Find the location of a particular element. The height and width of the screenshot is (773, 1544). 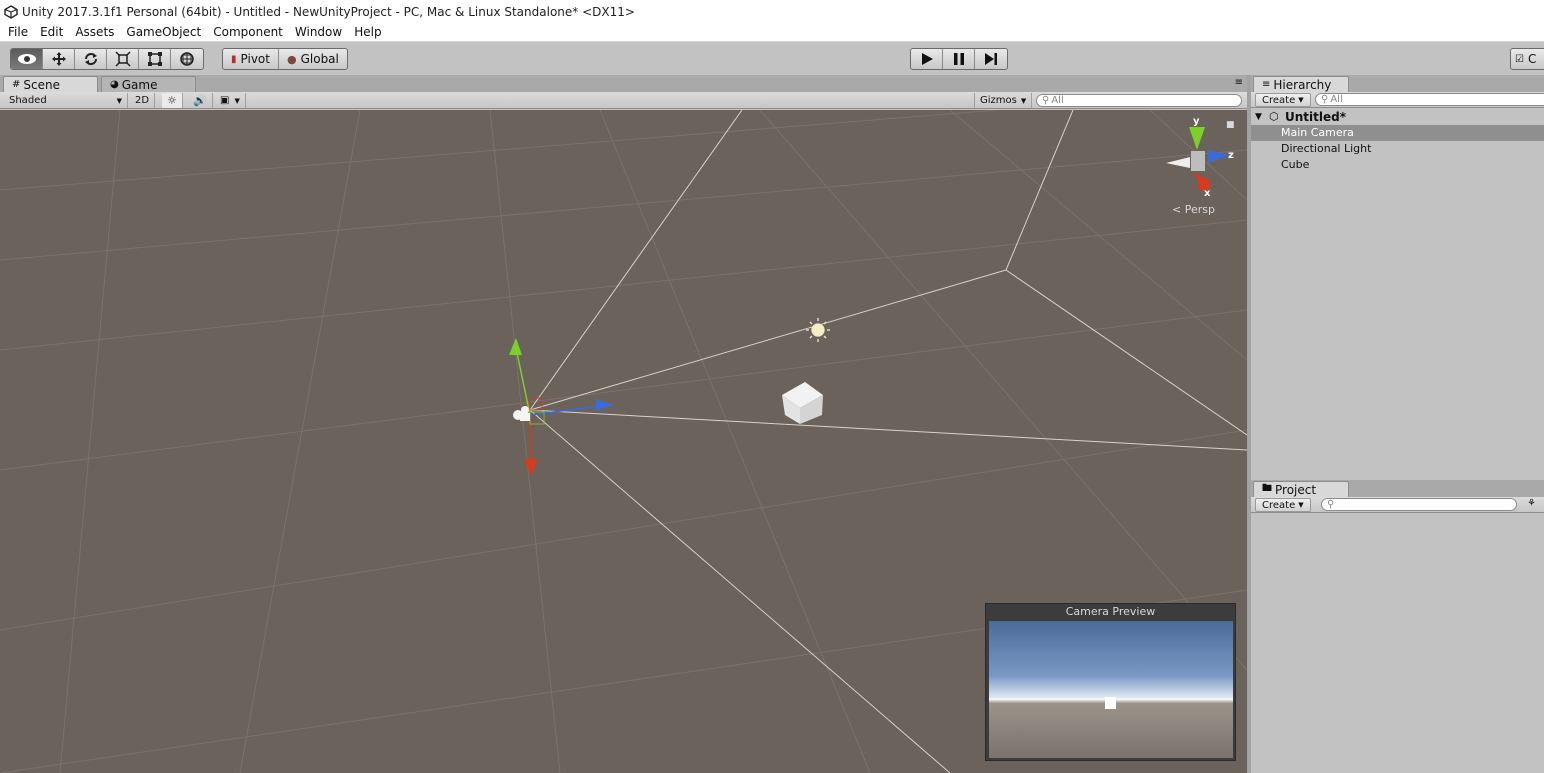

scene-root-row: ▼ ⬡ Untitled* is located at coordinates (1397, 117).